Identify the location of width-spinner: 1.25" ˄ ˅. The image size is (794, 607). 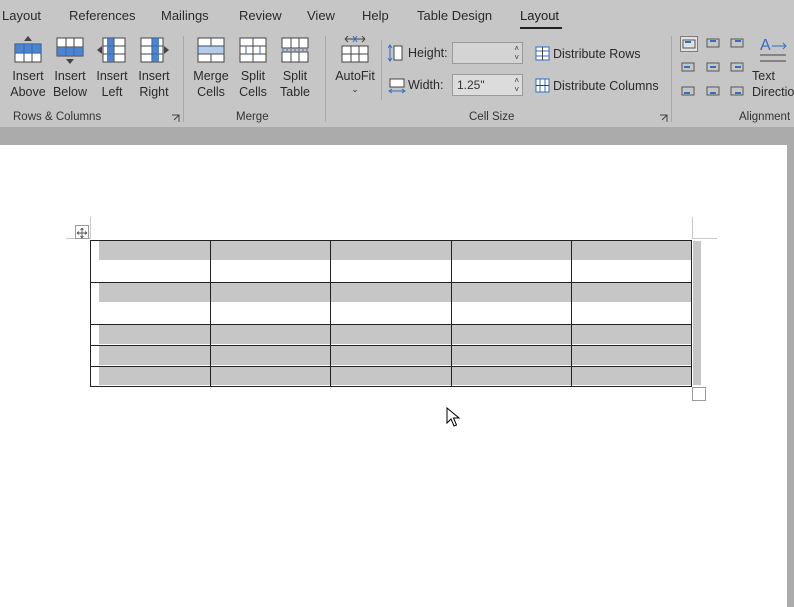
(487, 85).